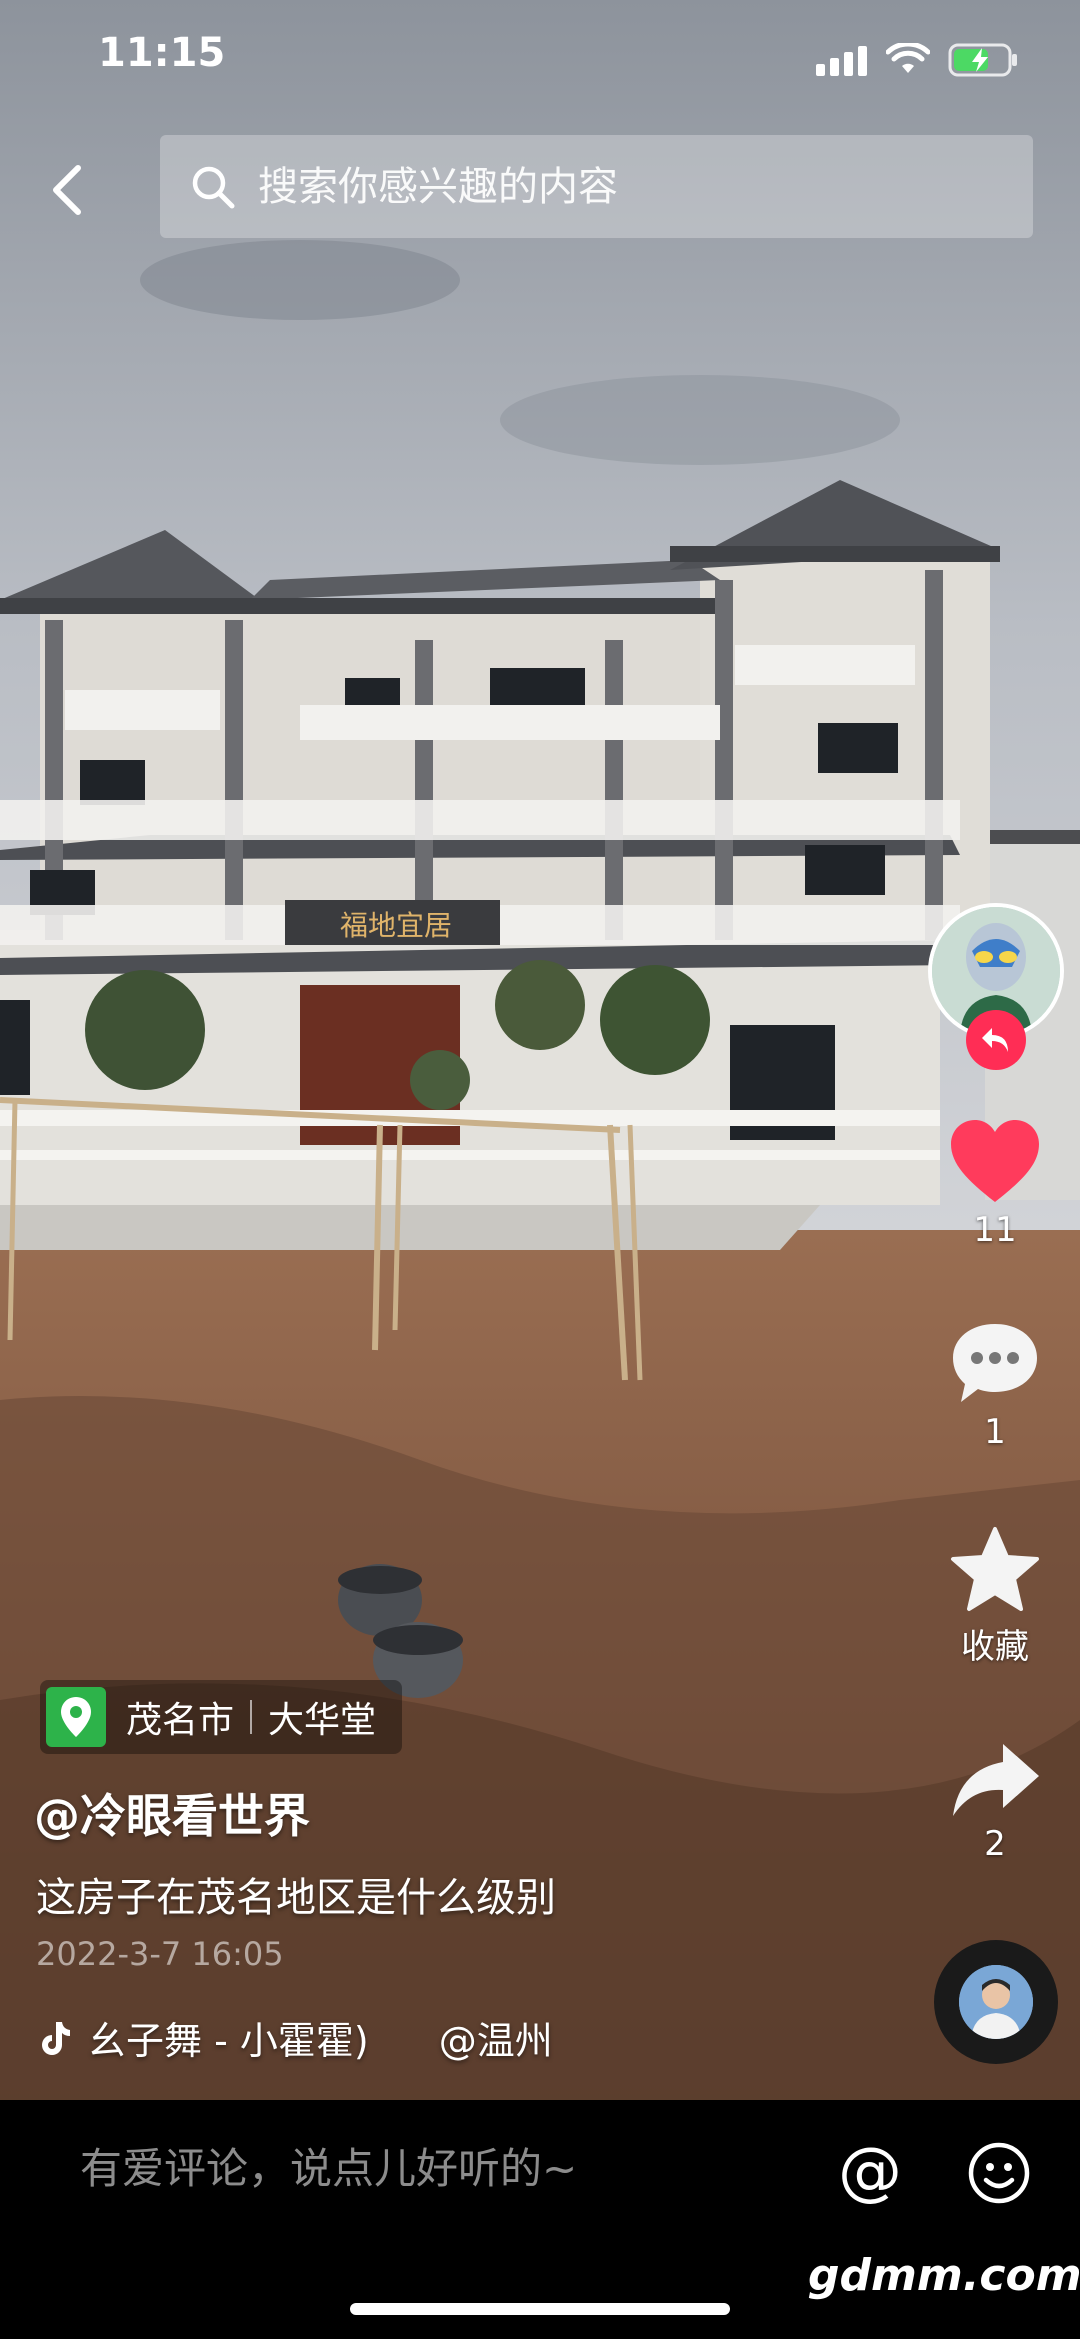 The height and width of the screenshot is (2339, 1080). Describe the element at coordinates (540, 60) in the screenshot. I see `status-bar: 11:15` at that location.